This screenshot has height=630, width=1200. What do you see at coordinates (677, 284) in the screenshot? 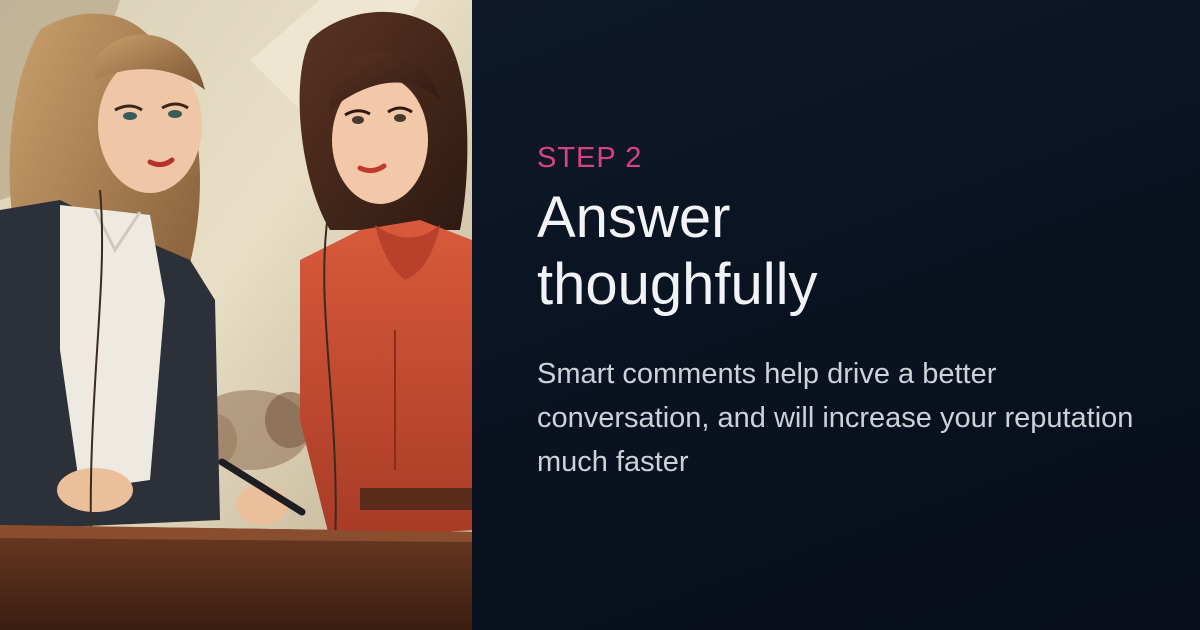
I see `title-line-2: thoughfully` at bounding box center [677, 284].